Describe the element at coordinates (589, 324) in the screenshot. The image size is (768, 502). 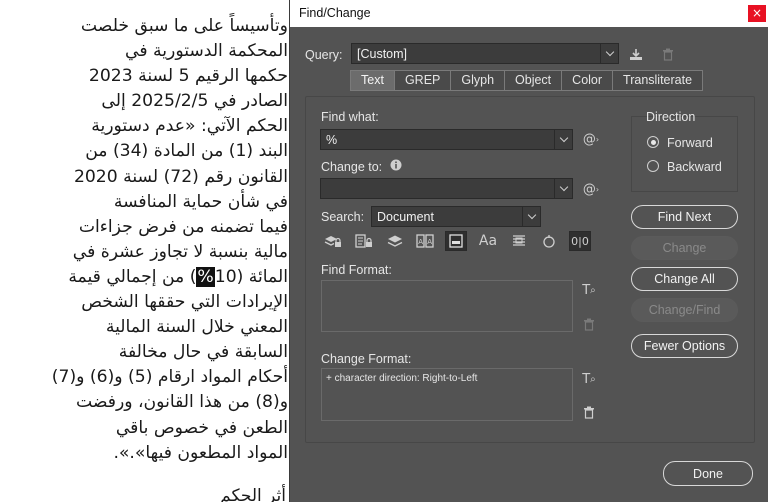
I see `clear-find-format-icon` at that location.